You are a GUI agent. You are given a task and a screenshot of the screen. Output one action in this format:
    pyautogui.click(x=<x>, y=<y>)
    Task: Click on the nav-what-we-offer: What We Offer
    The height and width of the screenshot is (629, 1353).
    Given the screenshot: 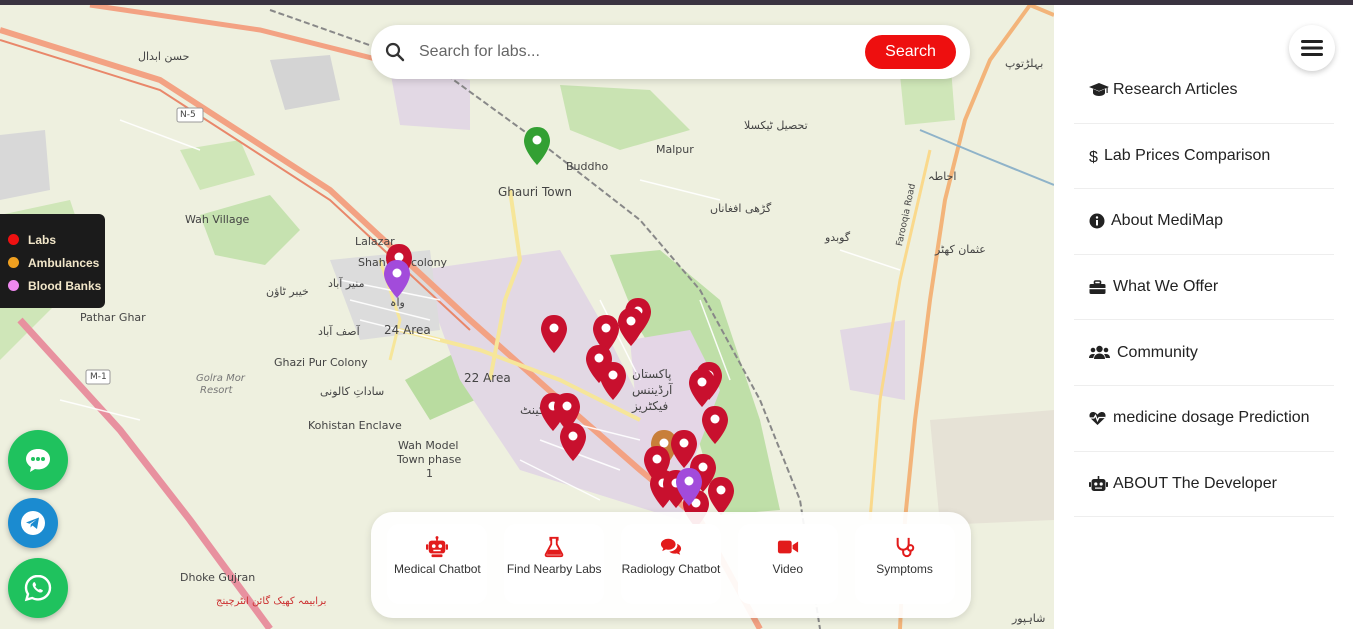 What is the action you would take?
    pyautogui.click(x=1204, y=288)
    